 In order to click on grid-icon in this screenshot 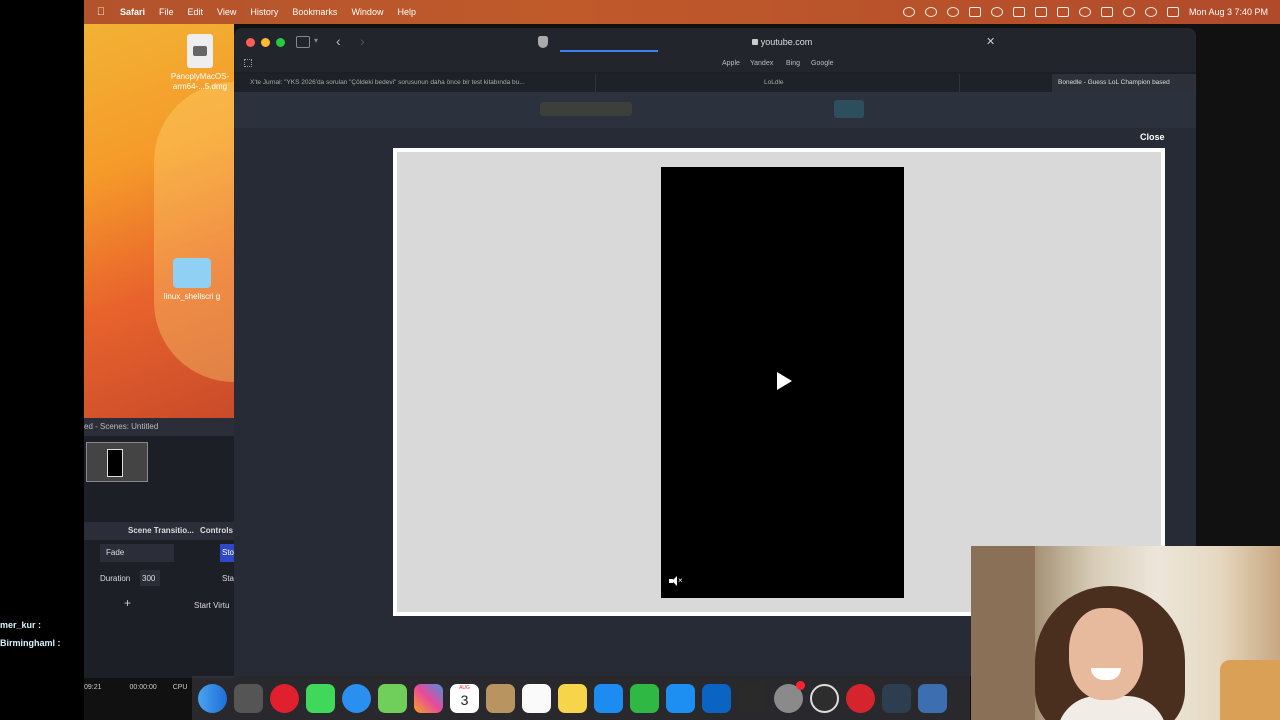, I will do `click(248, 63)`.